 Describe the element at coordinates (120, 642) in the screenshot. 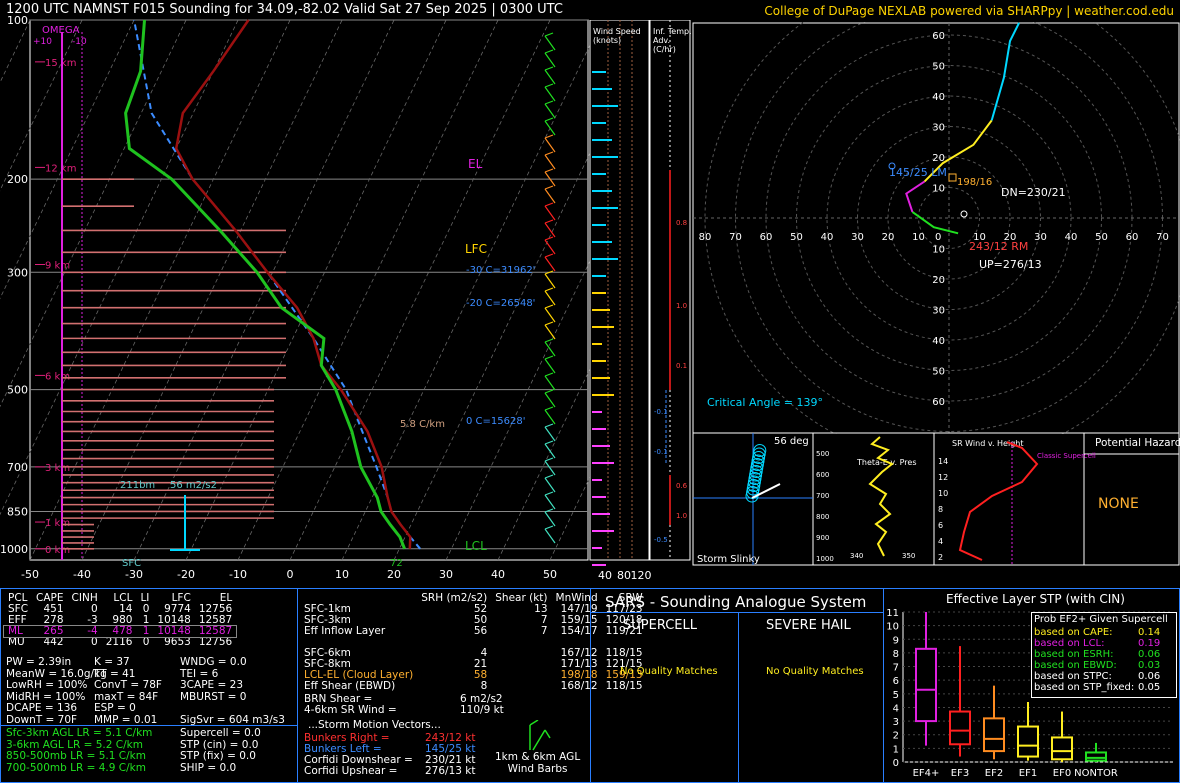

I see `table-row: MU 442 0 2116 0 9653 12756` at that location.